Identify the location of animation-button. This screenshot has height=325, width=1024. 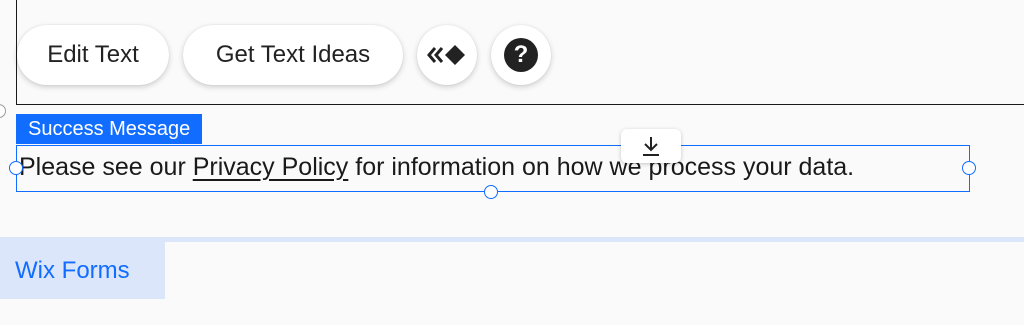
(447, 55).